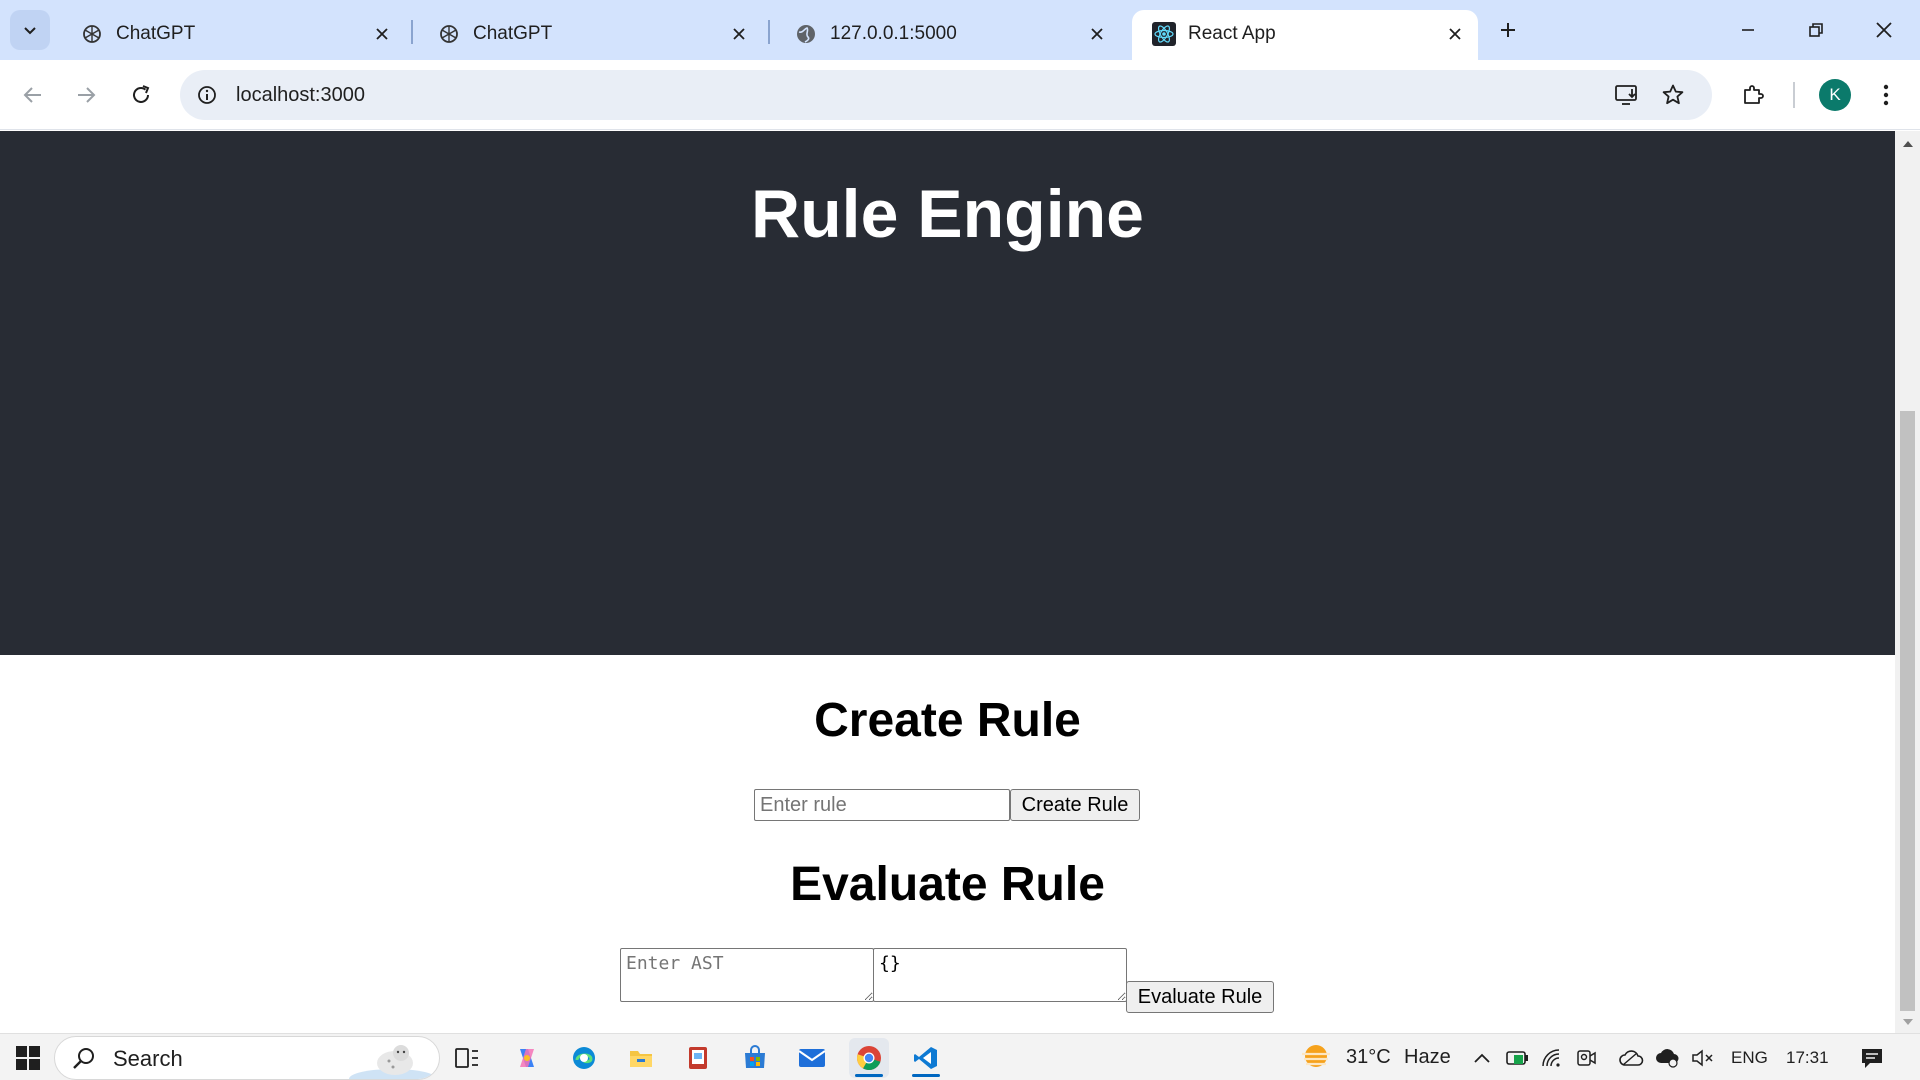 This screenshot has width=1920, height=1080. I want to click on document-app-icon, so click(698, 1058).